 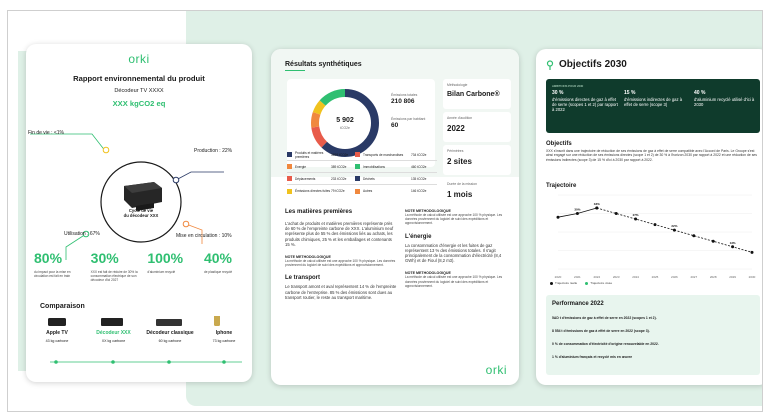 I want to click on end-of-life-marker, so click(x=106, y=150).